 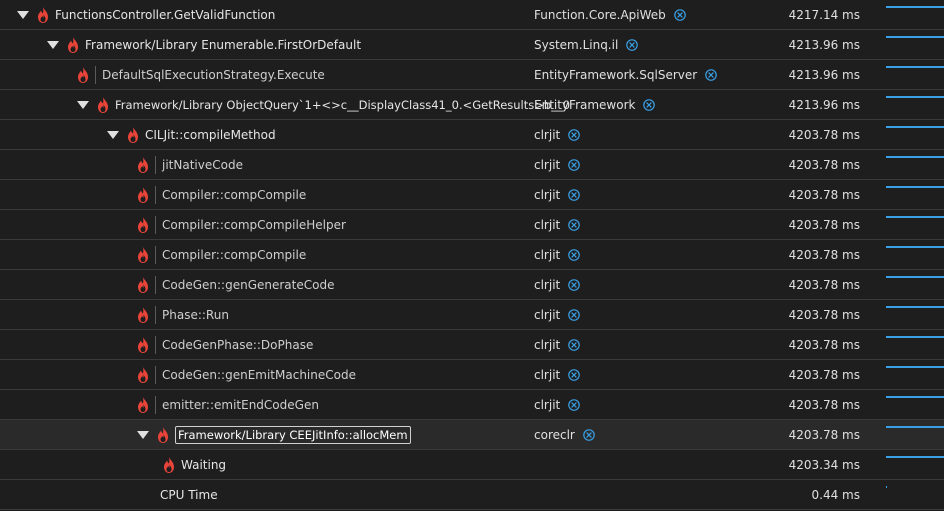 I want to click on name-cell: jitNativeCode, so click(x=189, y=164).